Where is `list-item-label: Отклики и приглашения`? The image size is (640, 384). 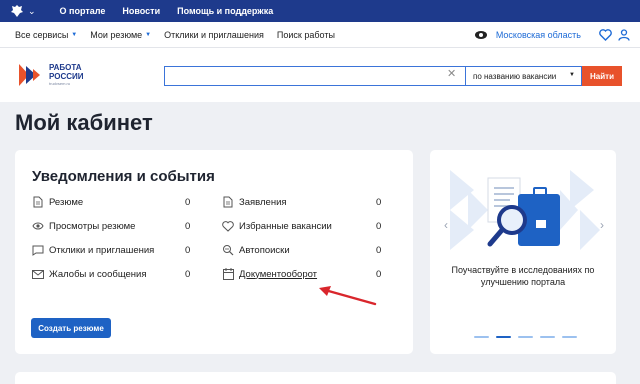
list-item-label: Отклики и приглашения is located at coordinates (102, 250).